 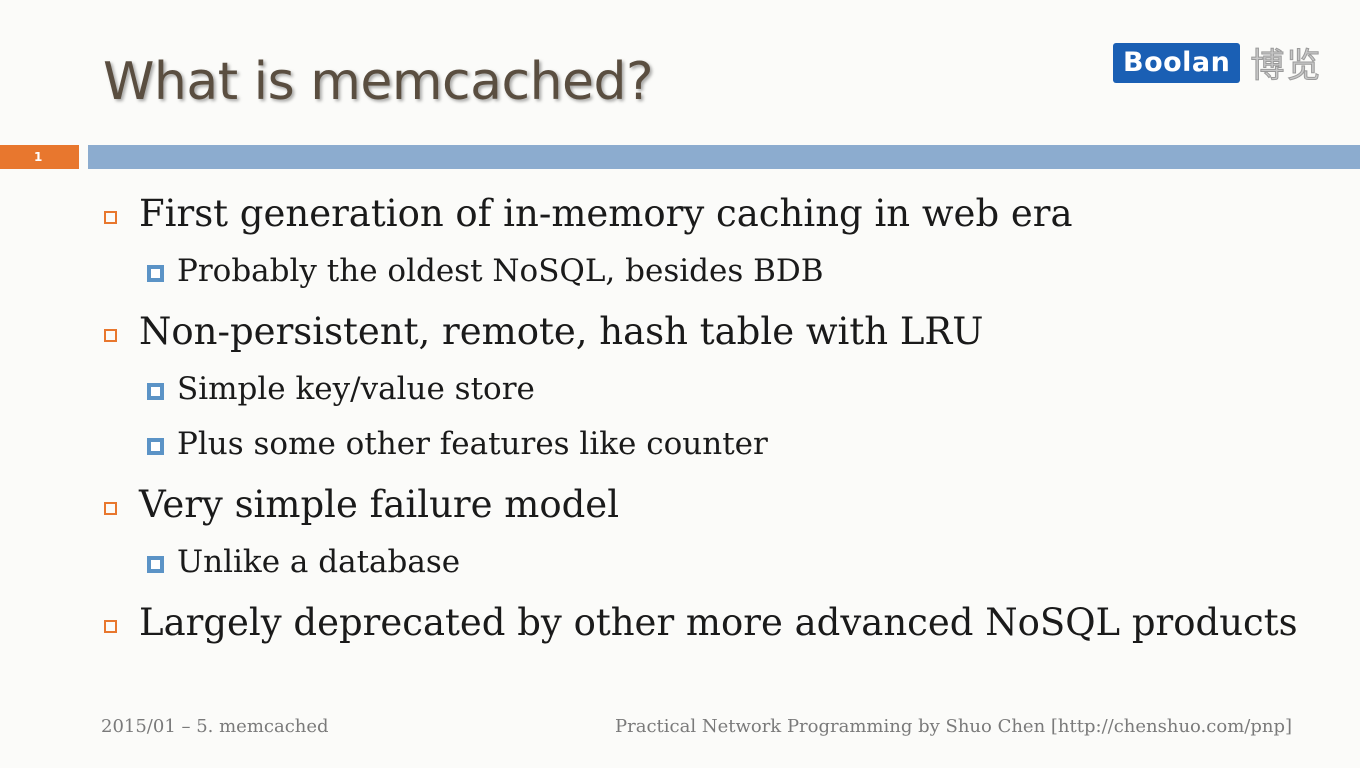 I want to click on sub-bullet-item: Simple key/value store, so click(x=341, y=389).